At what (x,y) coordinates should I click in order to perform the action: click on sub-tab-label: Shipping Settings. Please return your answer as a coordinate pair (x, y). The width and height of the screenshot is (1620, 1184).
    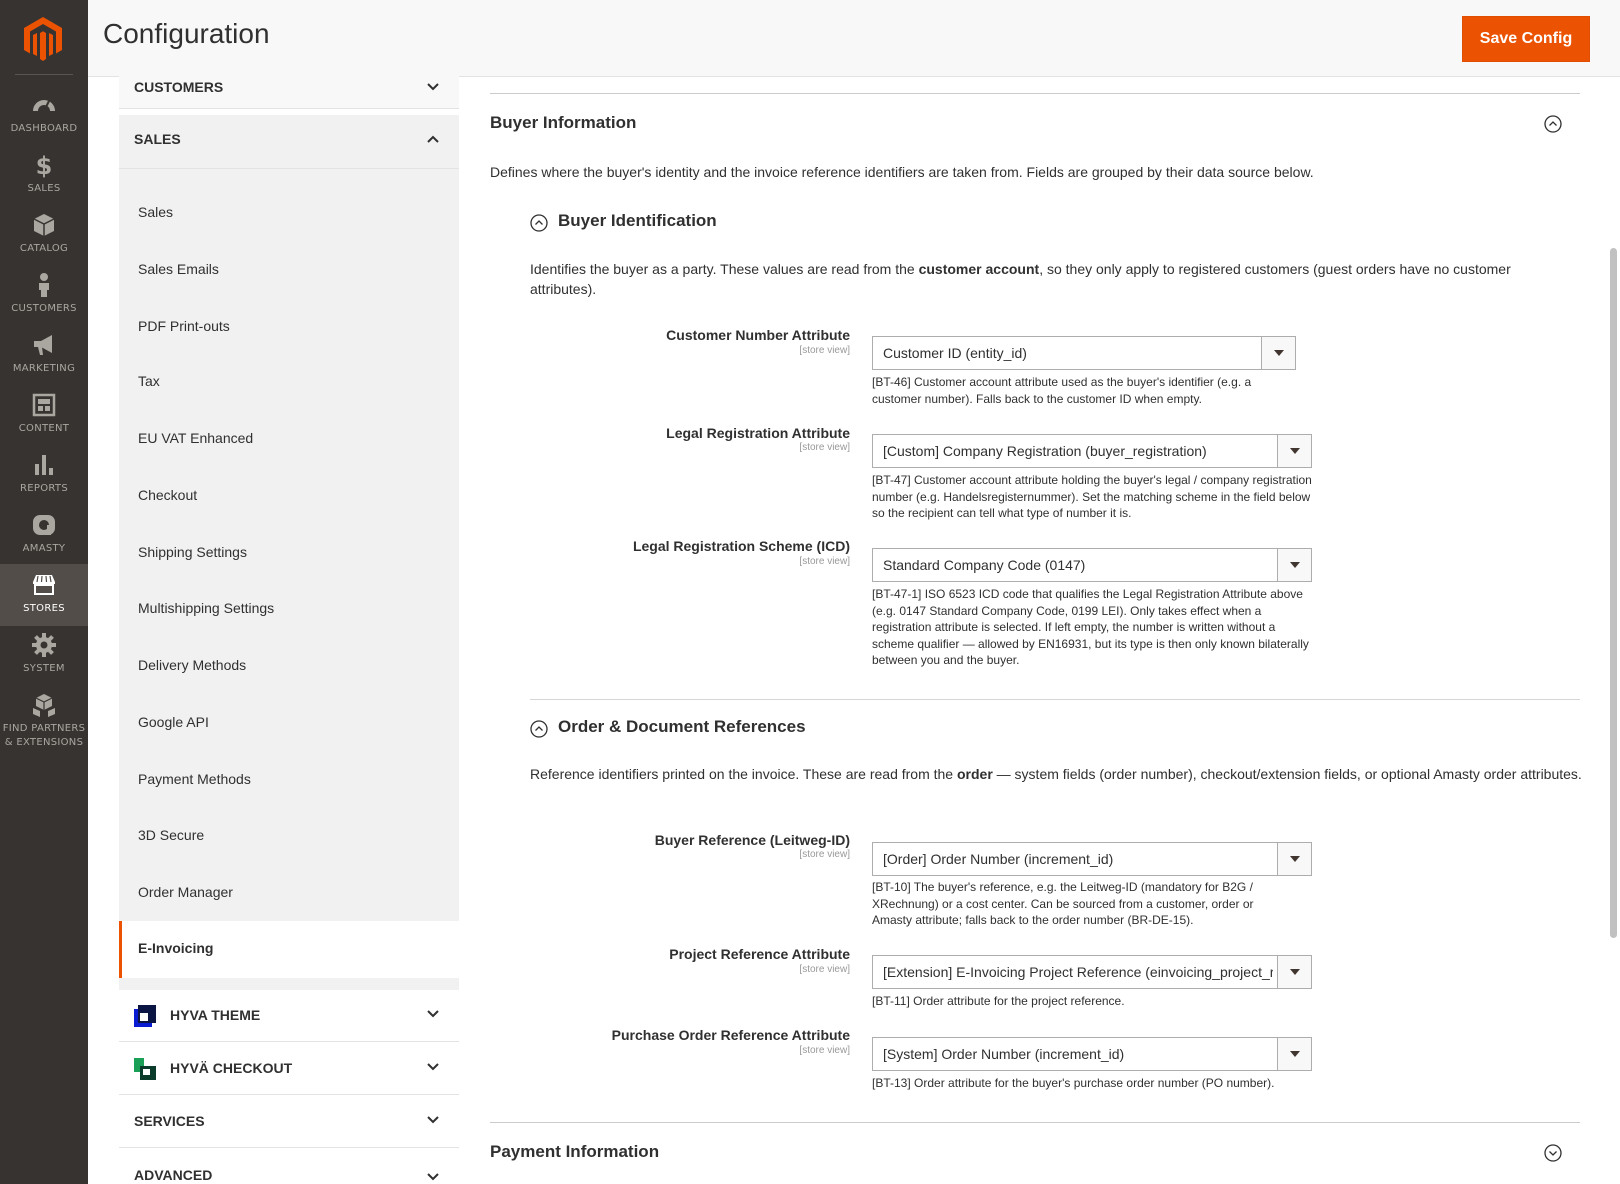
    Looking at the image, I should click on (192, 552).